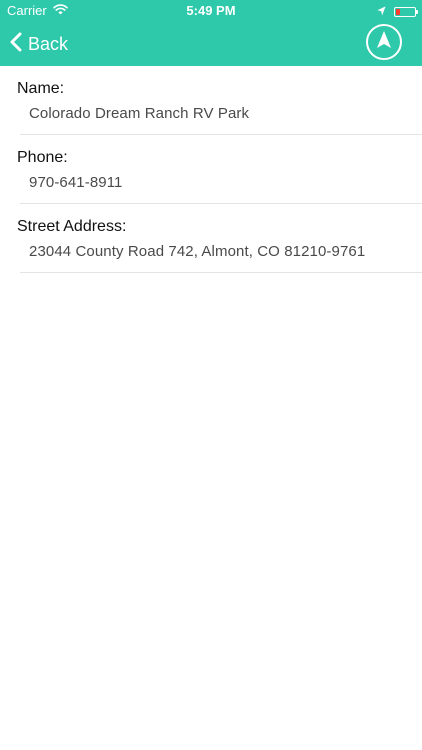  I want to click on phone-label: Phone:, so click(42, 157).